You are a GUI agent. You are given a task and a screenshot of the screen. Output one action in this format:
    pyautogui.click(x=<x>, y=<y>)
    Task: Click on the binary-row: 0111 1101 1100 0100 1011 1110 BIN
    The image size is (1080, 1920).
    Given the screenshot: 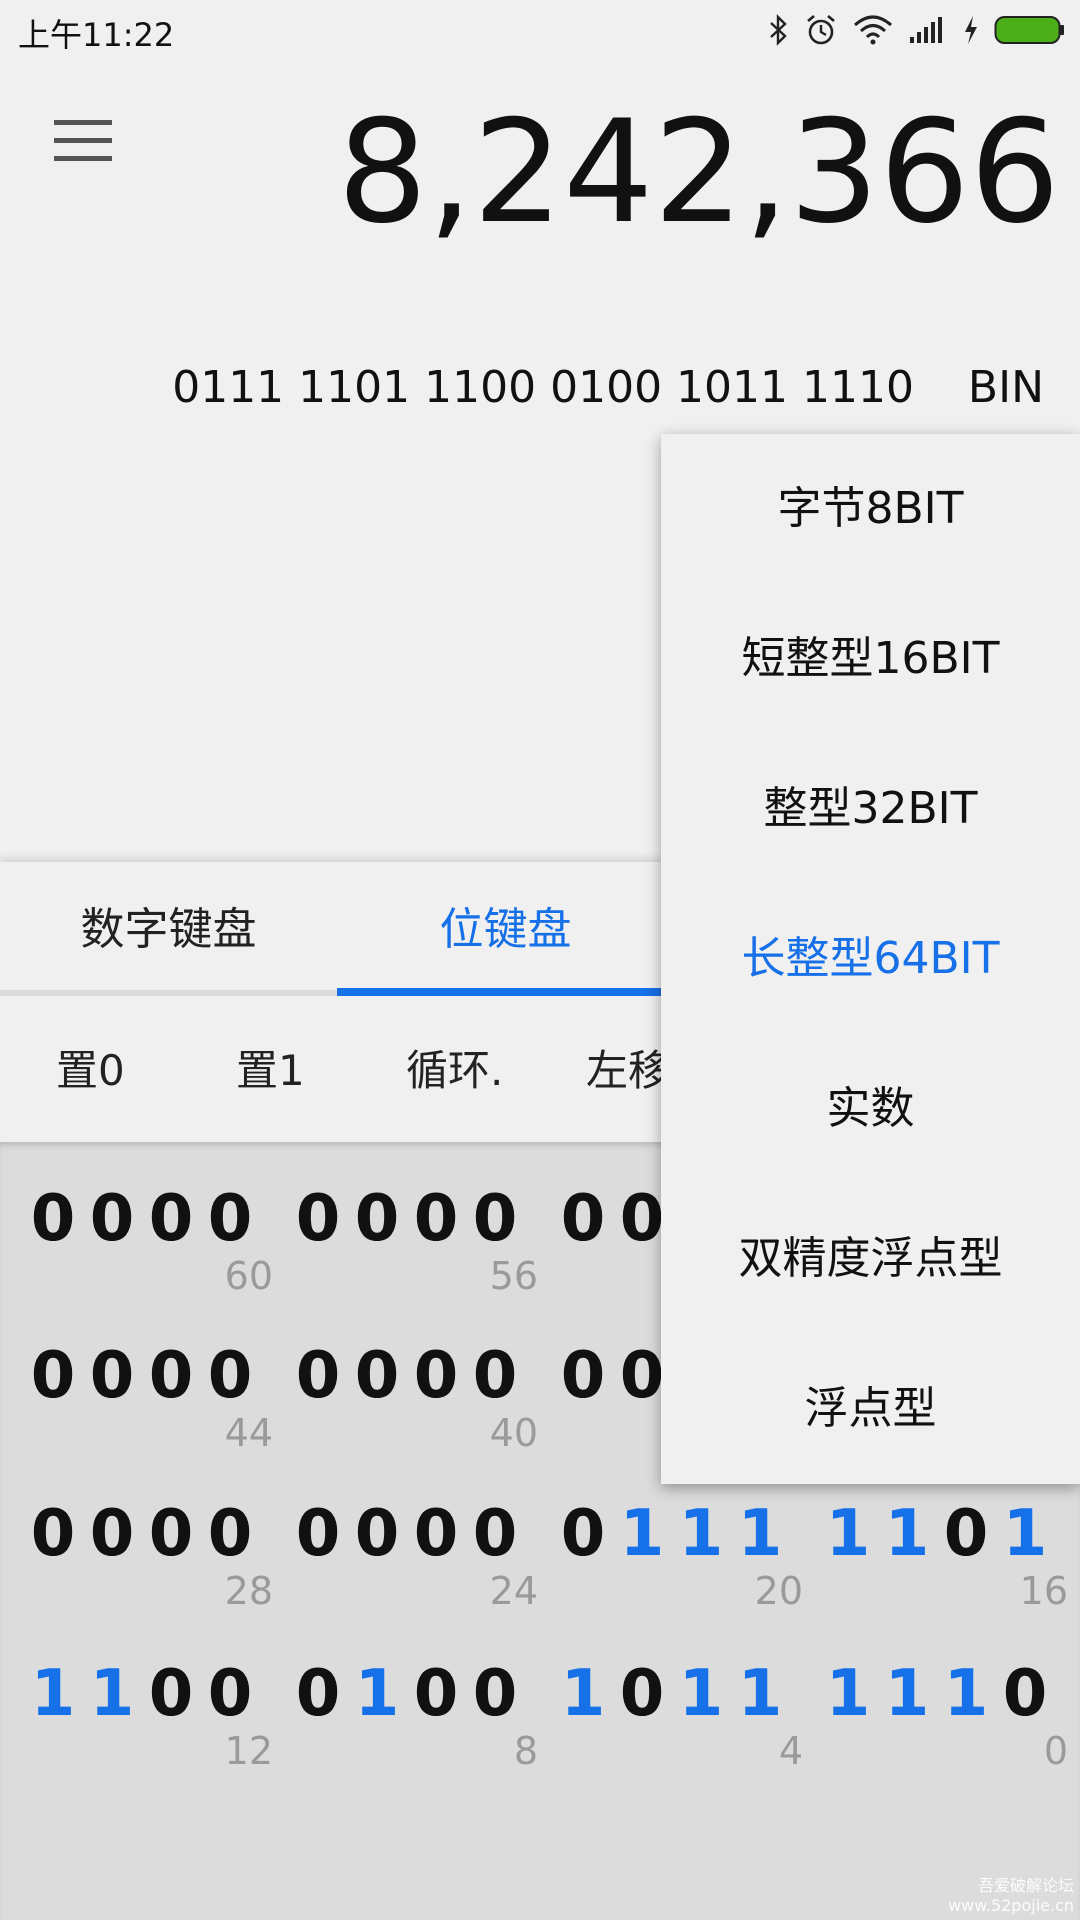 What is the action you would take?
    pyautogui.click(x=540, y=395)
    